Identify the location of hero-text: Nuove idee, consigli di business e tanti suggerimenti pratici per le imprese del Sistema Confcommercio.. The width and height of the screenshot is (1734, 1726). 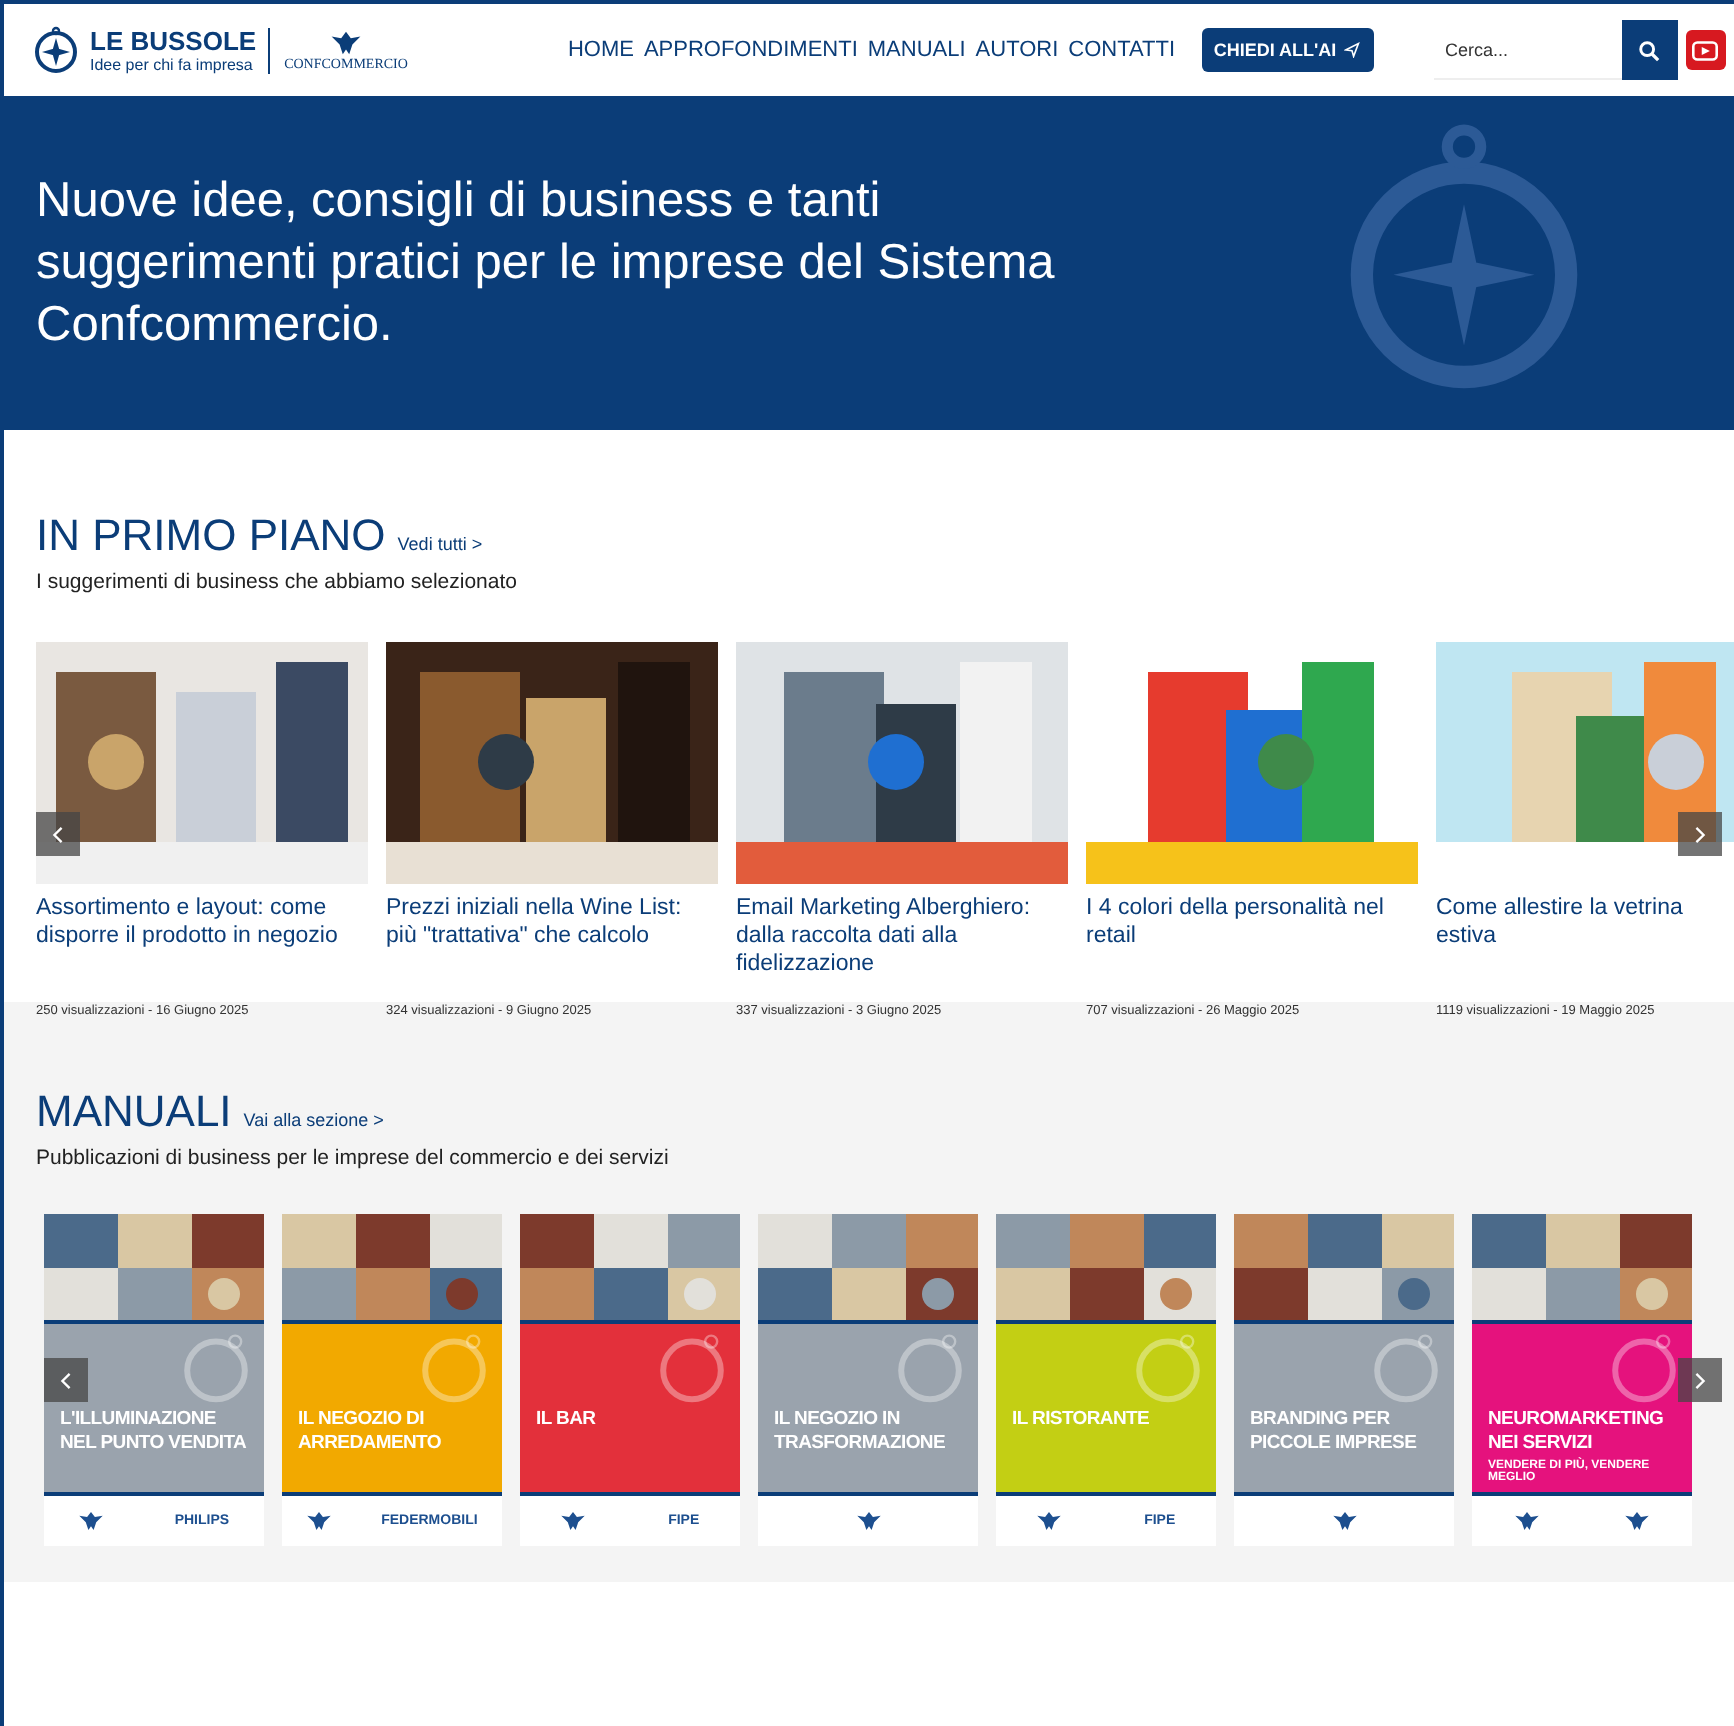
(546, 264).